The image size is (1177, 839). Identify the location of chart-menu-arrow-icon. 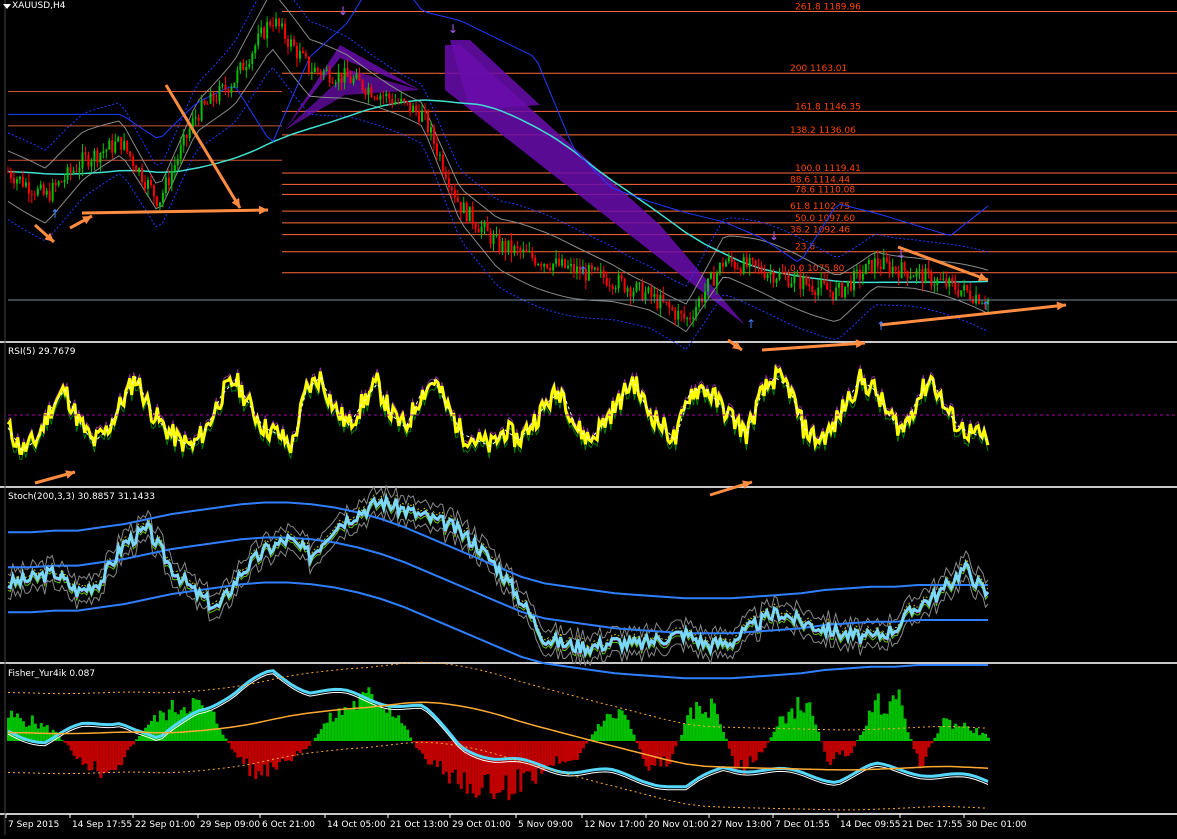
(7, 6).